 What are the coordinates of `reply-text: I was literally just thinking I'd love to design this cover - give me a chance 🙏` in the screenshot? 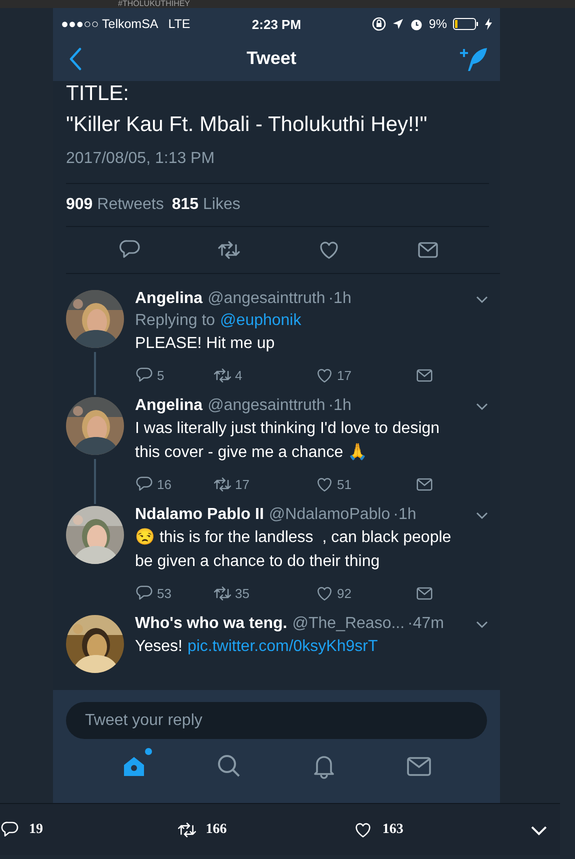 It's located at (288, 440).